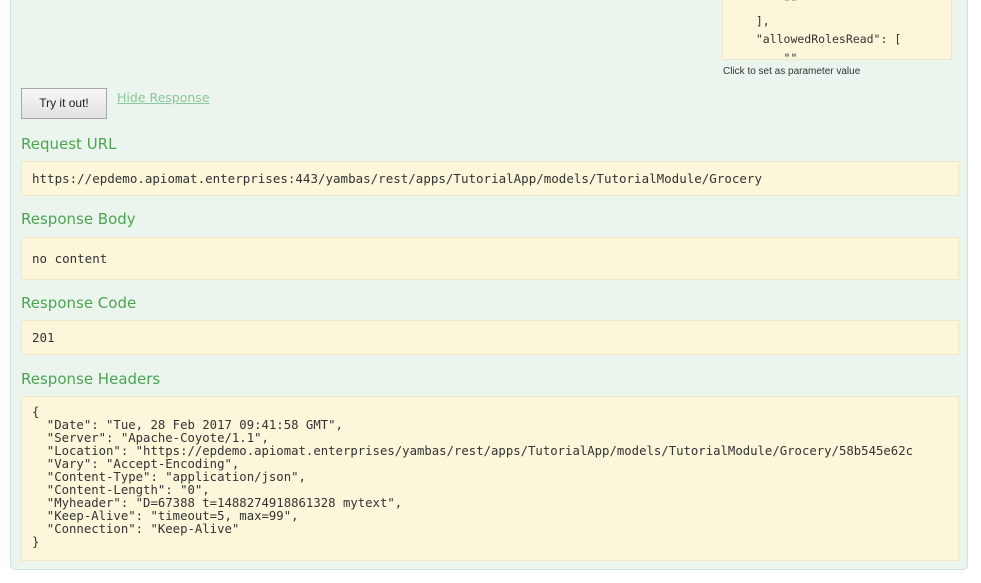  I want to click on request-url-title: Request URL, so click(69, 144).